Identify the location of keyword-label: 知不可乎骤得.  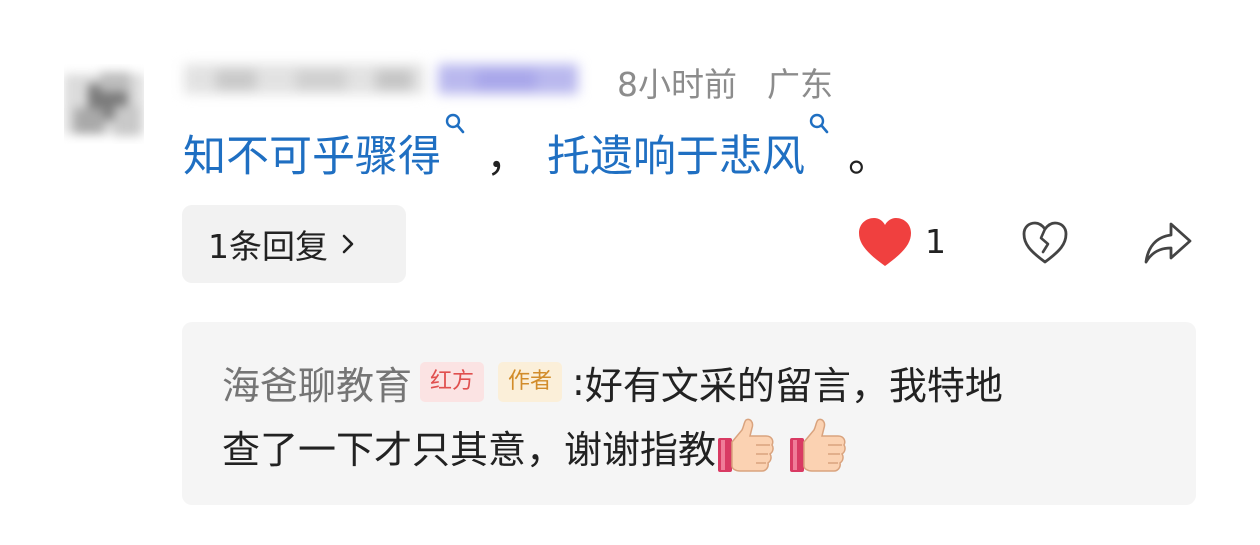
(312, 157).